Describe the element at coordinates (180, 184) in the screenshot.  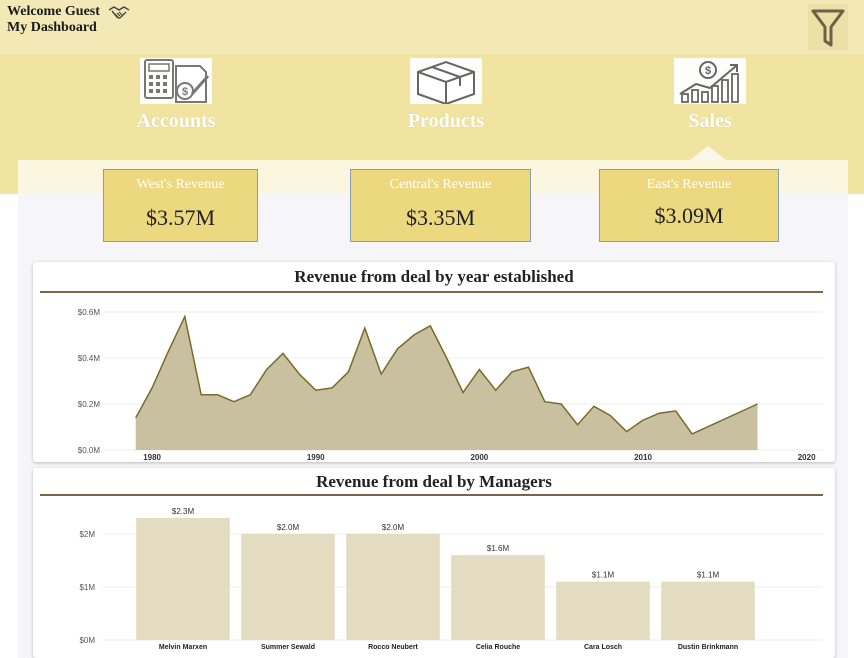
I see `kpi-title: West's Revenue` at that location.